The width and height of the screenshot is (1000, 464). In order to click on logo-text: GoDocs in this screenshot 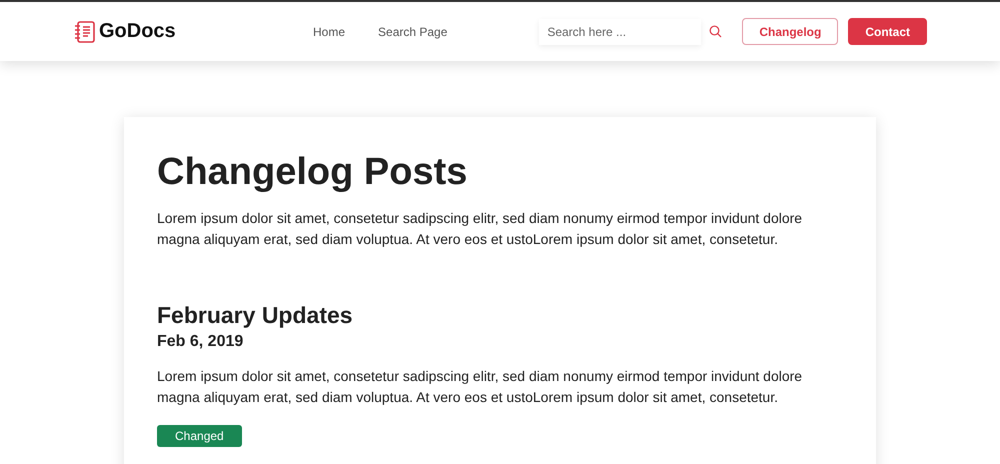, I will do `click(137, 31)`.